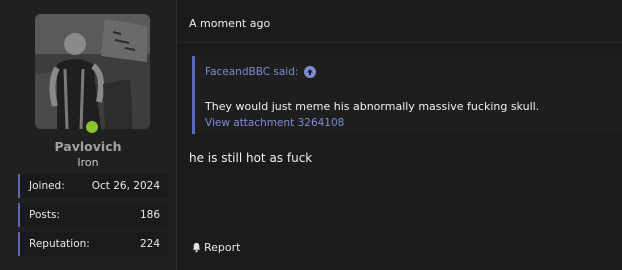  I want to click on avatar-photo, so click(92, 71).